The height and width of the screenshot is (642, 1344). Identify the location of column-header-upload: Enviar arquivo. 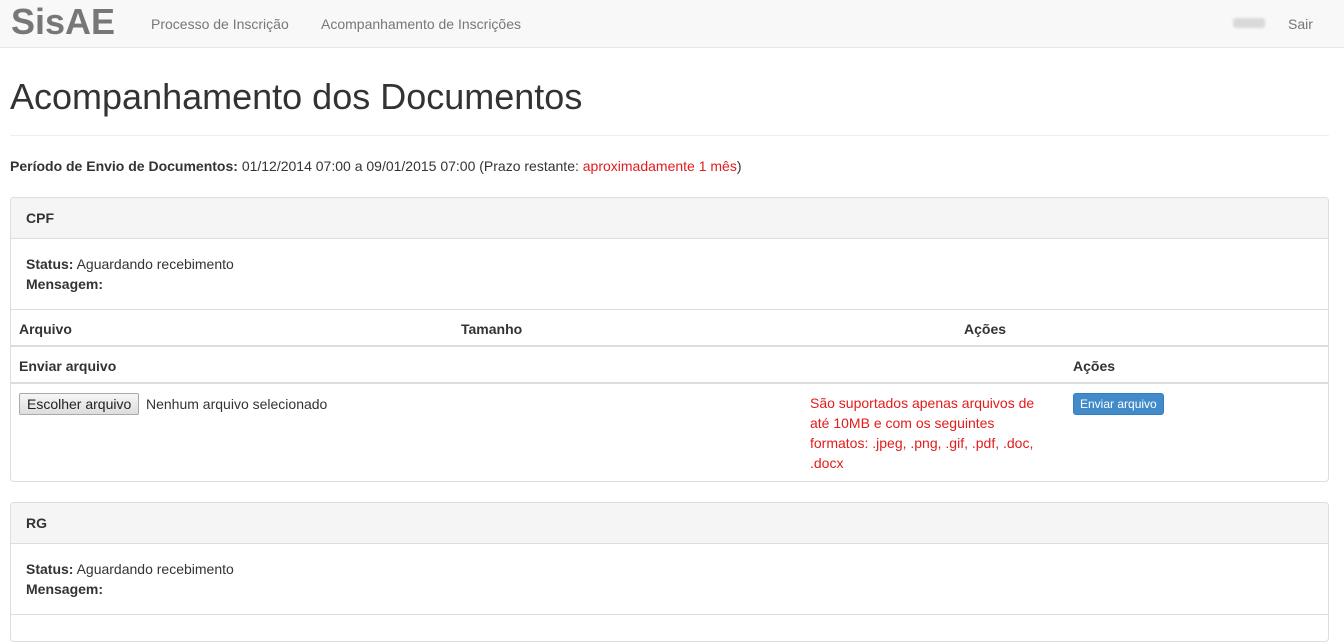
(68, 366).